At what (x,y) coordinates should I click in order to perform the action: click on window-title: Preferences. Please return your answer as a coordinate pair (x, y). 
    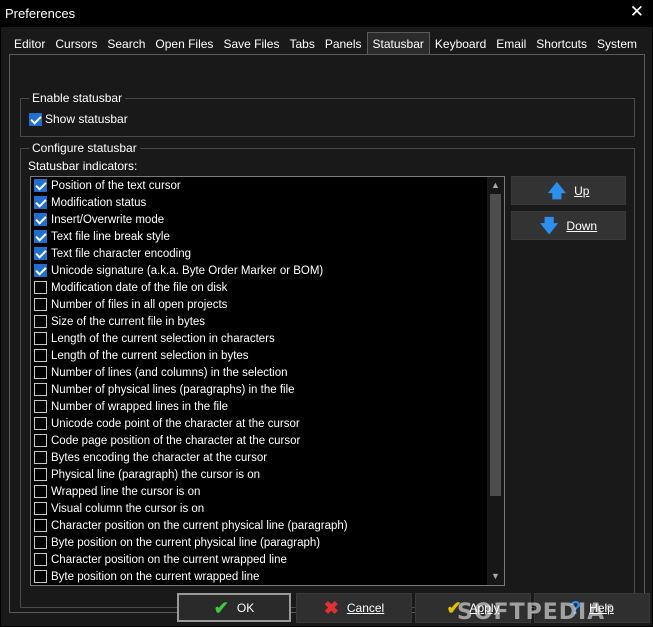
    Looking at the image, I should click on (40, 13).